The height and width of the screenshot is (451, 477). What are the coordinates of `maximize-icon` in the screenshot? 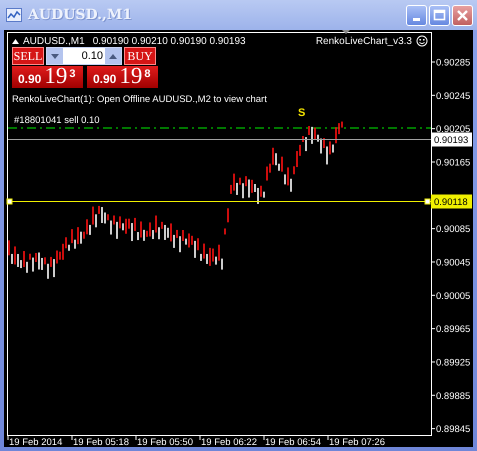 It's located at (439, 15).